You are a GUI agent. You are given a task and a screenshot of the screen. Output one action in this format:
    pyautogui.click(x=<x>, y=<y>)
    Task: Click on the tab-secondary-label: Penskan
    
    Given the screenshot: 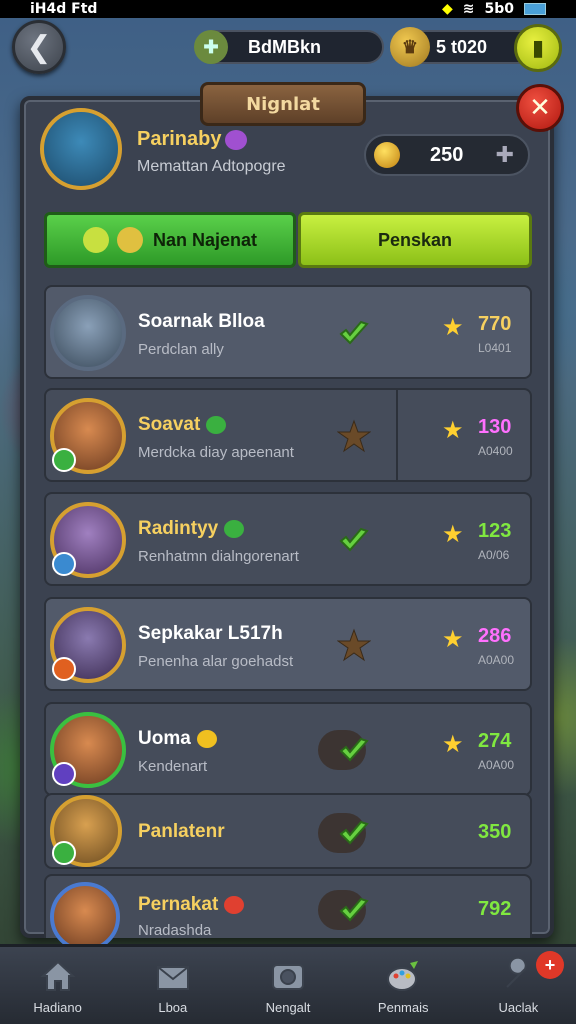 What is the action you would take?
    pyautogui.click(x=415, y=239)
    